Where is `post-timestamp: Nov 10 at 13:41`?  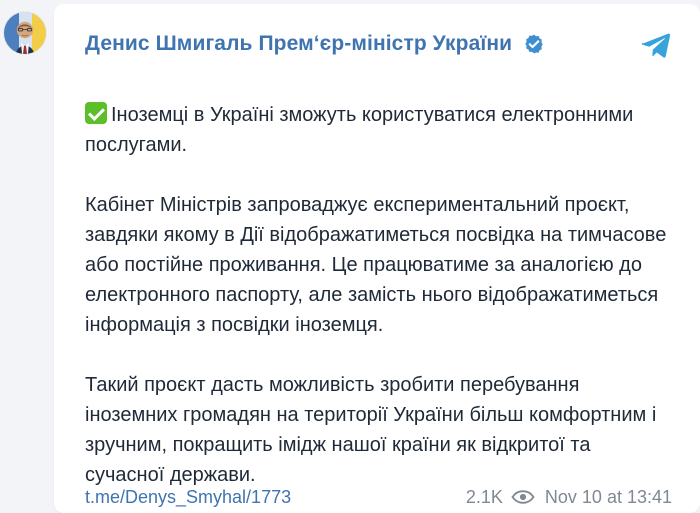
post-timestamp: Nov 10 at 13:41 is located at coordinates (608, 496).